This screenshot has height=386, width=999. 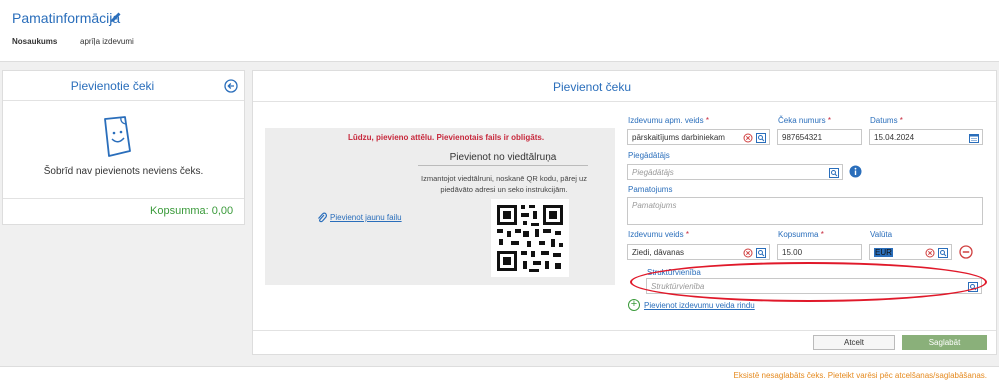 I want to click on amount-label: Kopsumma *, so click(x=801, y=234).